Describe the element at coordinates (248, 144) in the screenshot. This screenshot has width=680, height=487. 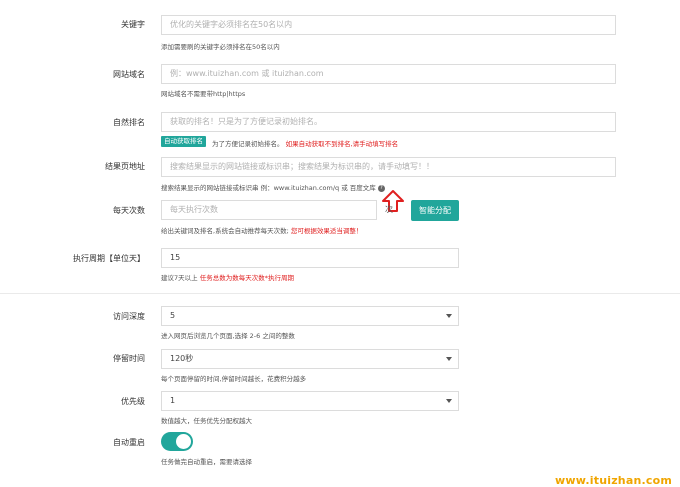
I see `natural-rank-help-text: 为了方便记录初始排名。` at that location.